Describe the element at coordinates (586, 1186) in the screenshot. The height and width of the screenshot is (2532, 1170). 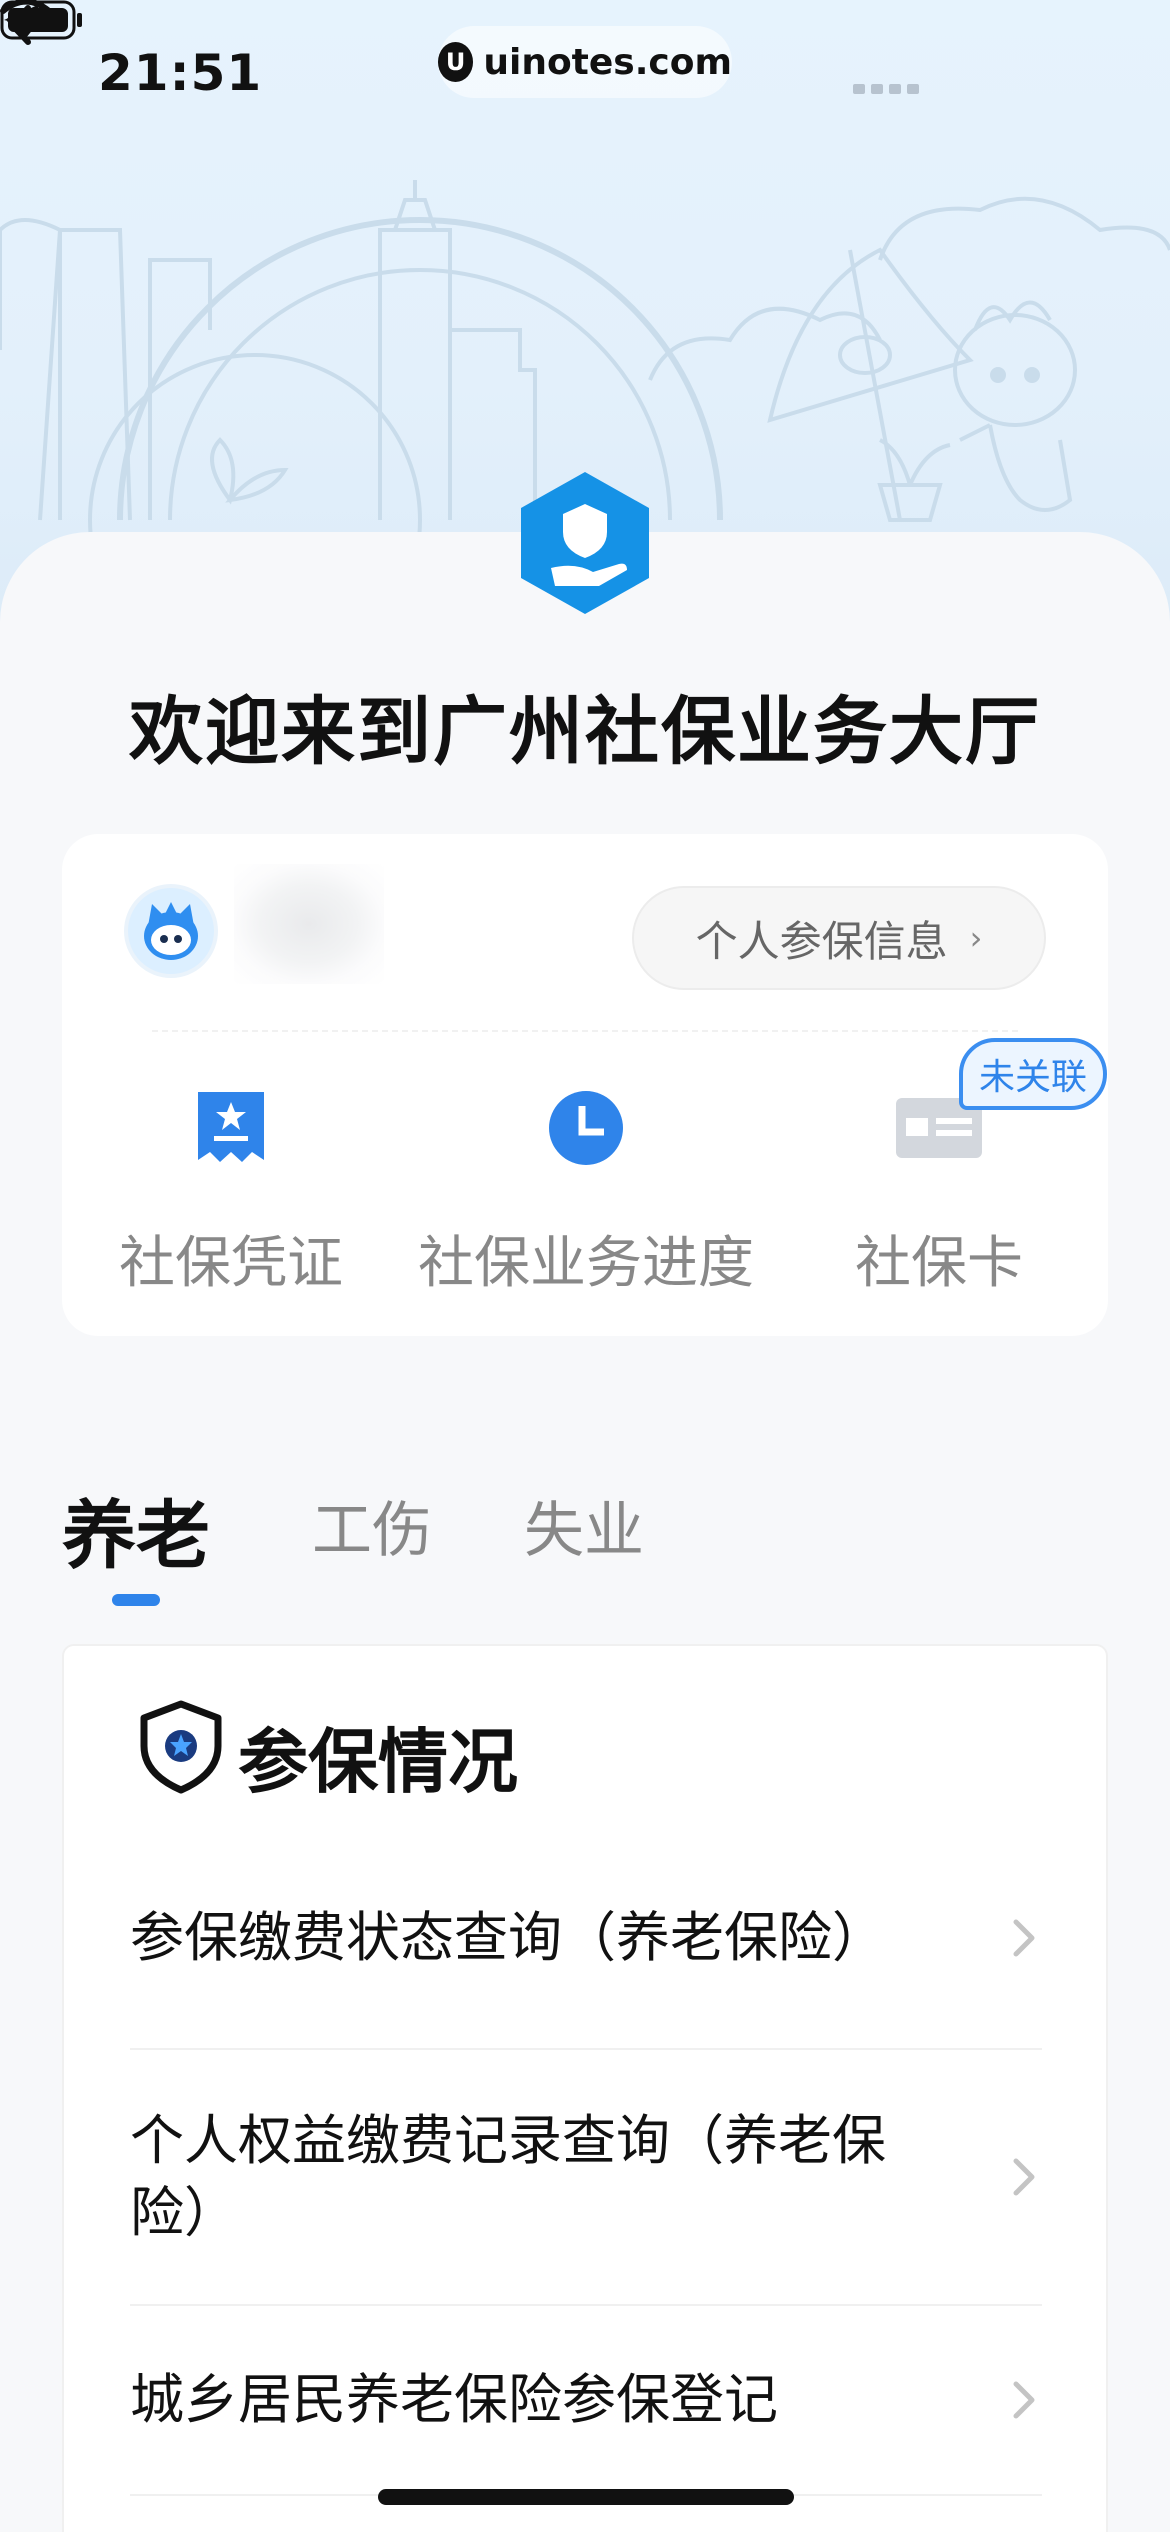
I see `service-progress: 社保业务进度` at that location.